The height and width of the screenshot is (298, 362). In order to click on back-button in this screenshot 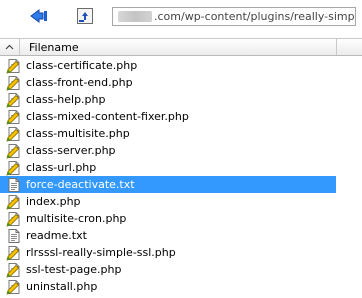, I will do `click(39, 16)`.